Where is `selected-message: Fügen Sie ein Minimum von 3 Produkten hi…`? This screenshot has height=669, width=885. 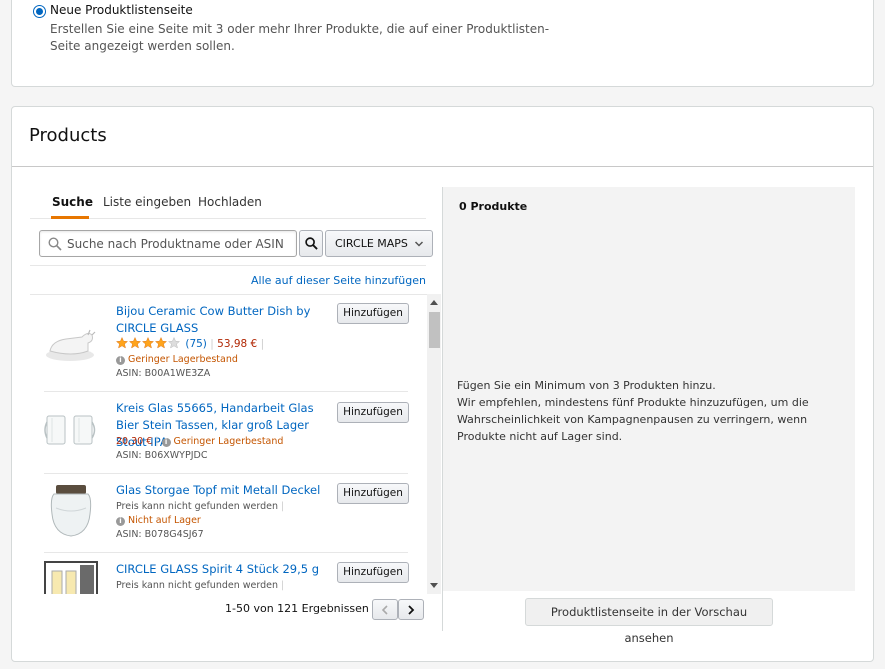 selected-message: Fügen Sie ein Minimum von 3 Produkten hi… is located at coordinates (642, 411).